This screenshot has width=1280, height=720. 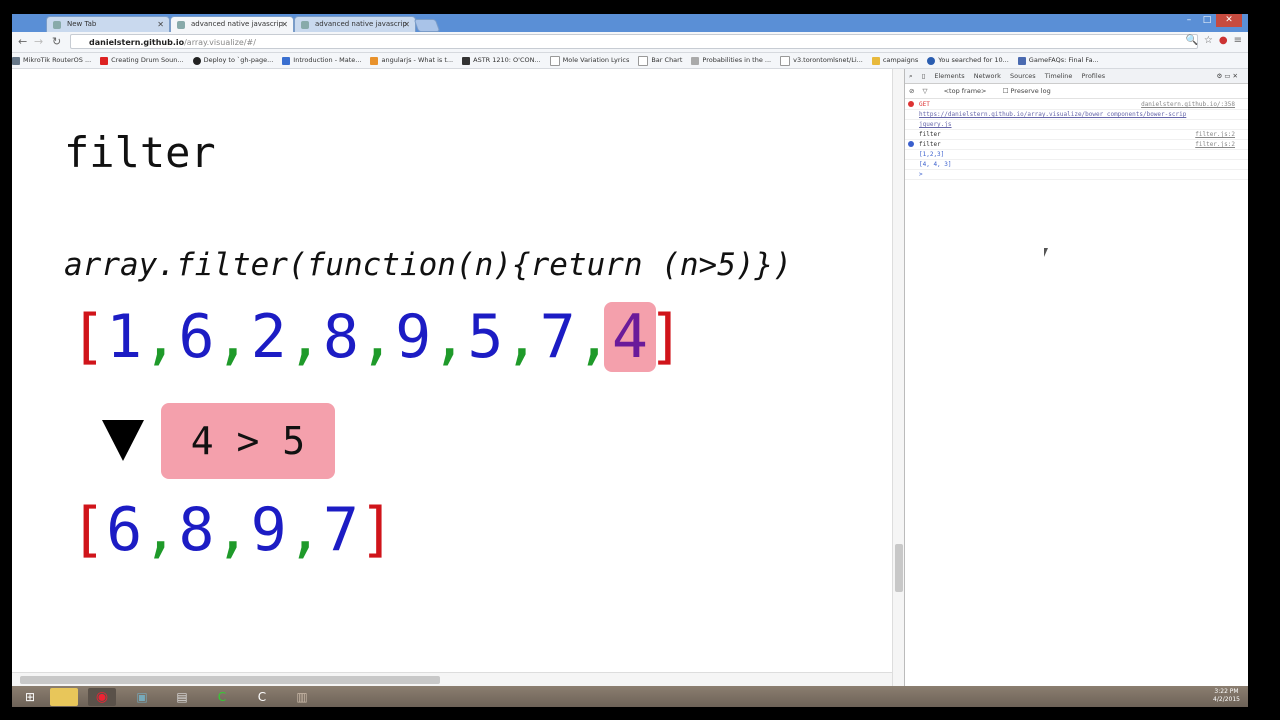 I want to click on computer-icon: ▣, so click(x=142, y=697).